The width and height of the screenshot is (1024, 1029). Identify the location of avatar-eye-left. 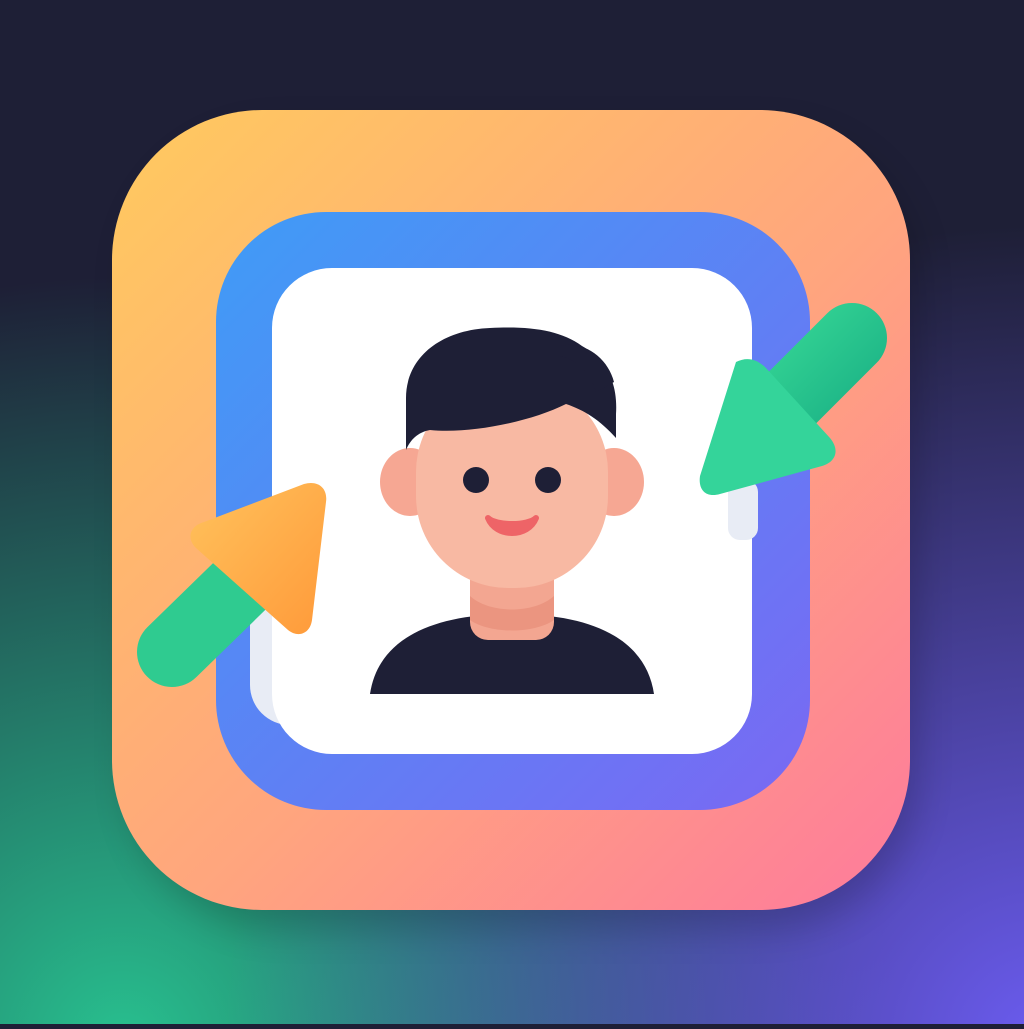
(476, 480).